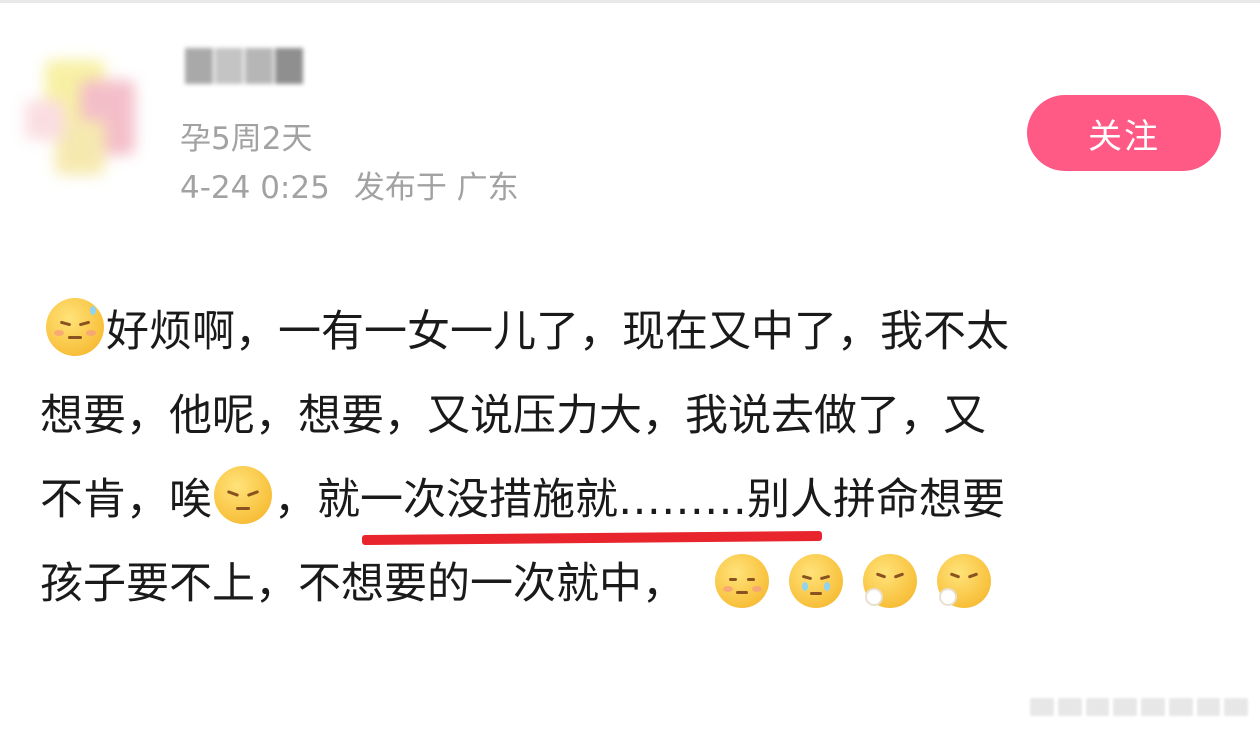 The image size is (1260, 733). Describe the element at coordinates (630, 1) in the screenshot. I see `top-divider` at that location.